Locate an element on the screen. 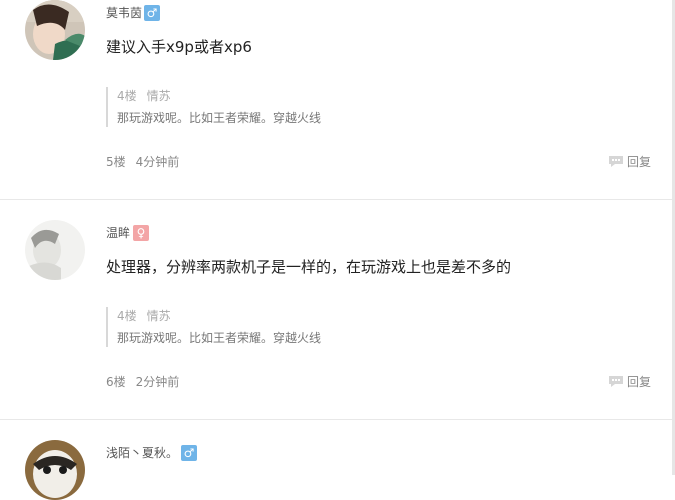 The image size is (675, 500). post-time: 2分钟前 is located at coordinates (157, 382).